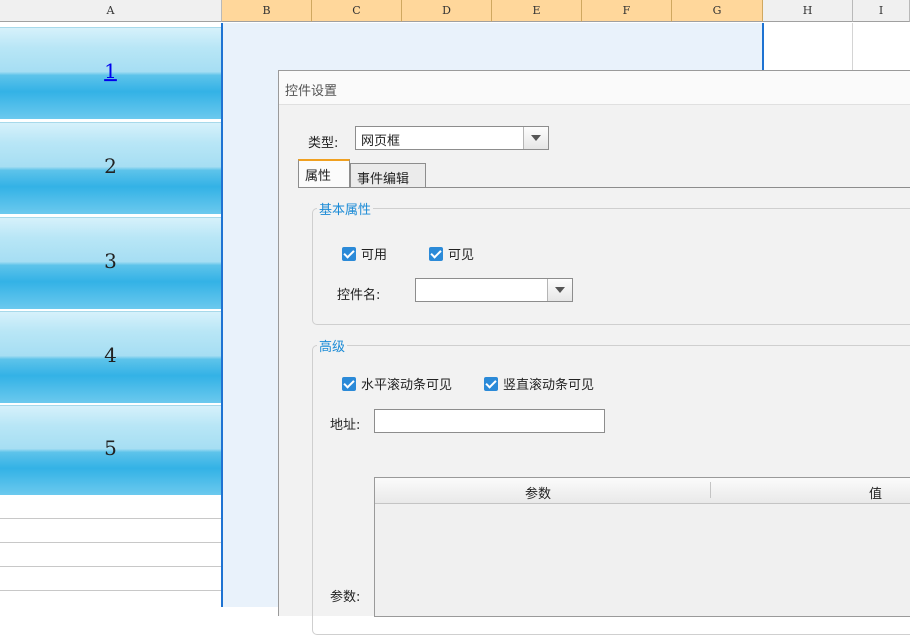 The width and height of the screenshot is (910, 635). What do you see at coordinates (710, 490) in the screenshot?
I see `column-separator` at bounding box center [710, 490].